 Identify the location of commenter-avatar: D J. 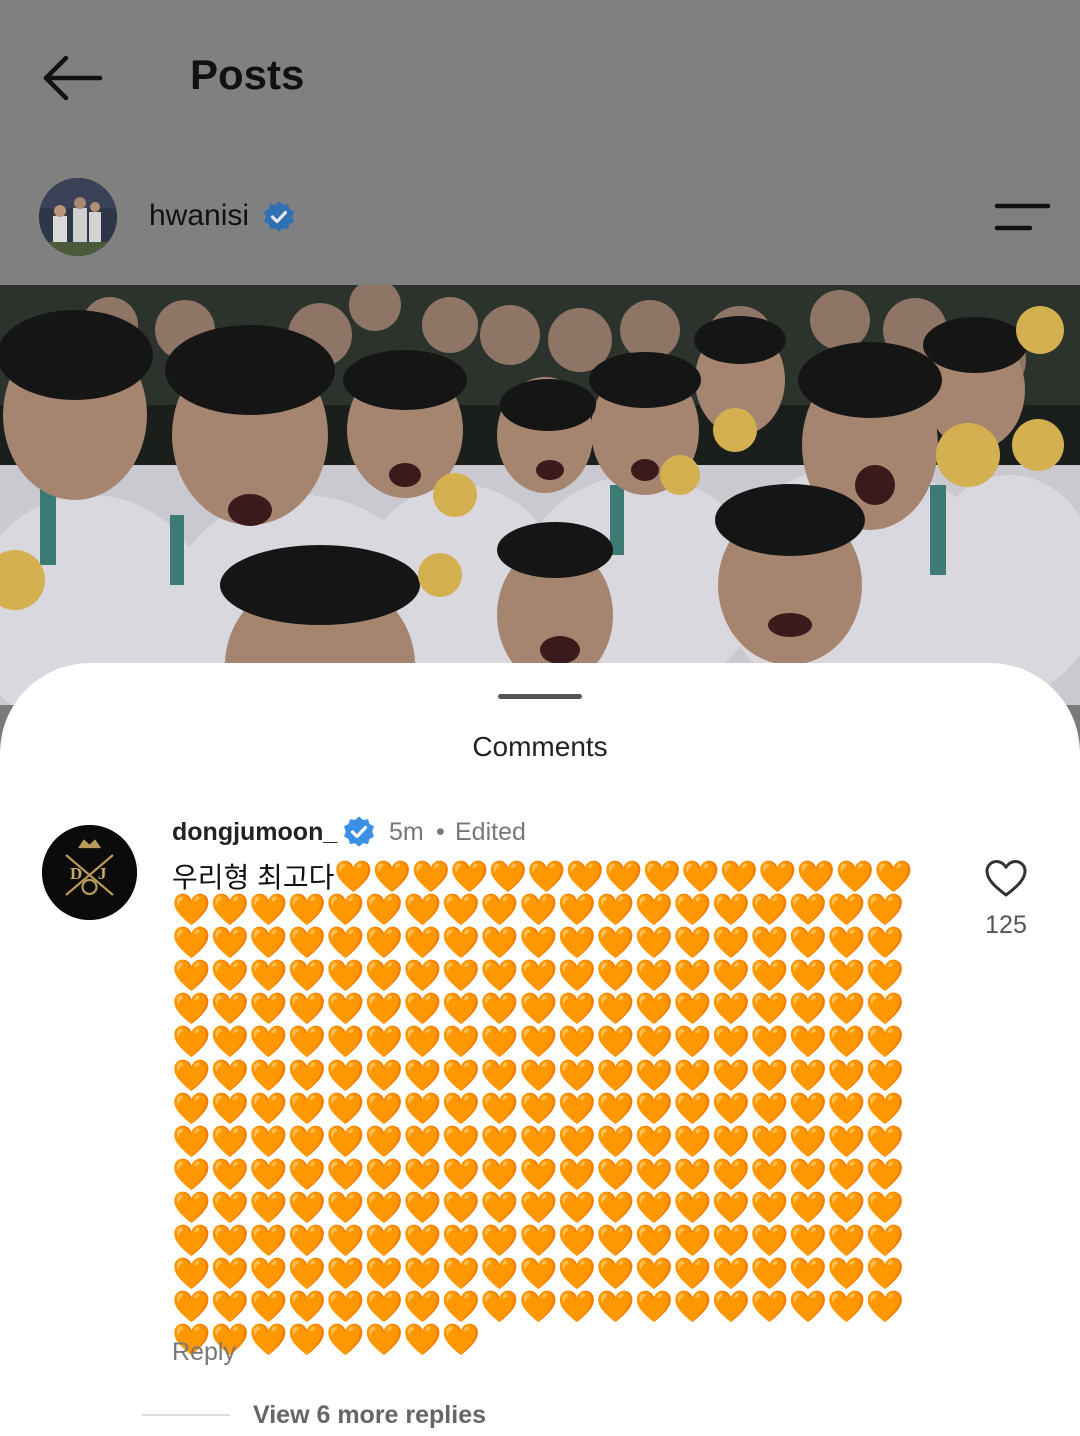
(89, 872).